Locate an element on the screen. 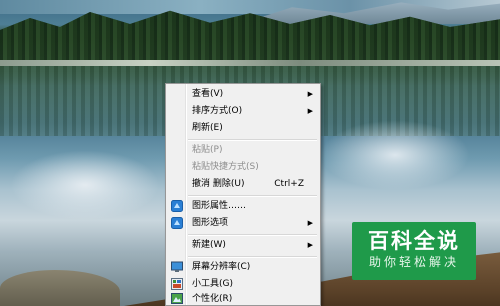 The height and width of the screenshot is (306, 500). menu-item-paste-shortcut: 粘贴快捷方式(S) is located at coordinates (243, 167).